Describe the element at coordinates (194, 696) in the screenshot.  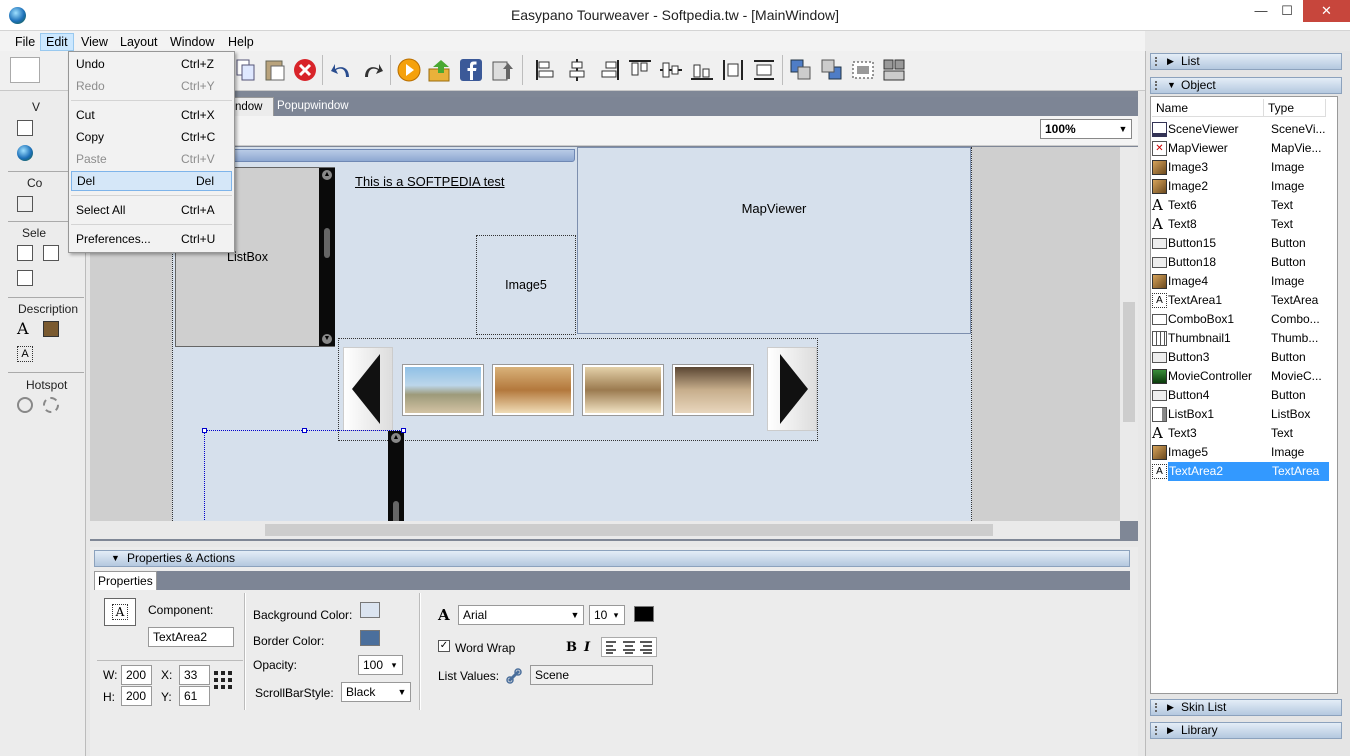
I see `y-input: 61` at that location.